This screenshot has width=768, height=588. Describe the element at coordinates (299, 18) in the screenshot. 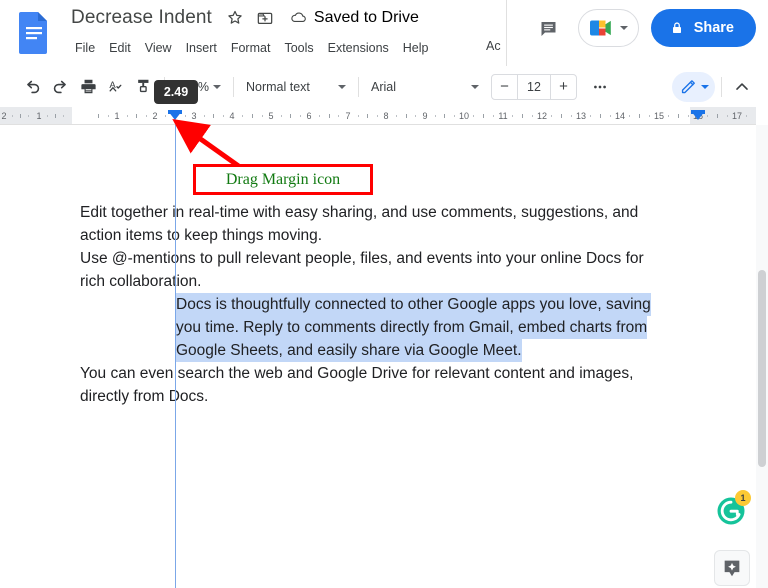

I see `cloud-saved-icon` at that location.